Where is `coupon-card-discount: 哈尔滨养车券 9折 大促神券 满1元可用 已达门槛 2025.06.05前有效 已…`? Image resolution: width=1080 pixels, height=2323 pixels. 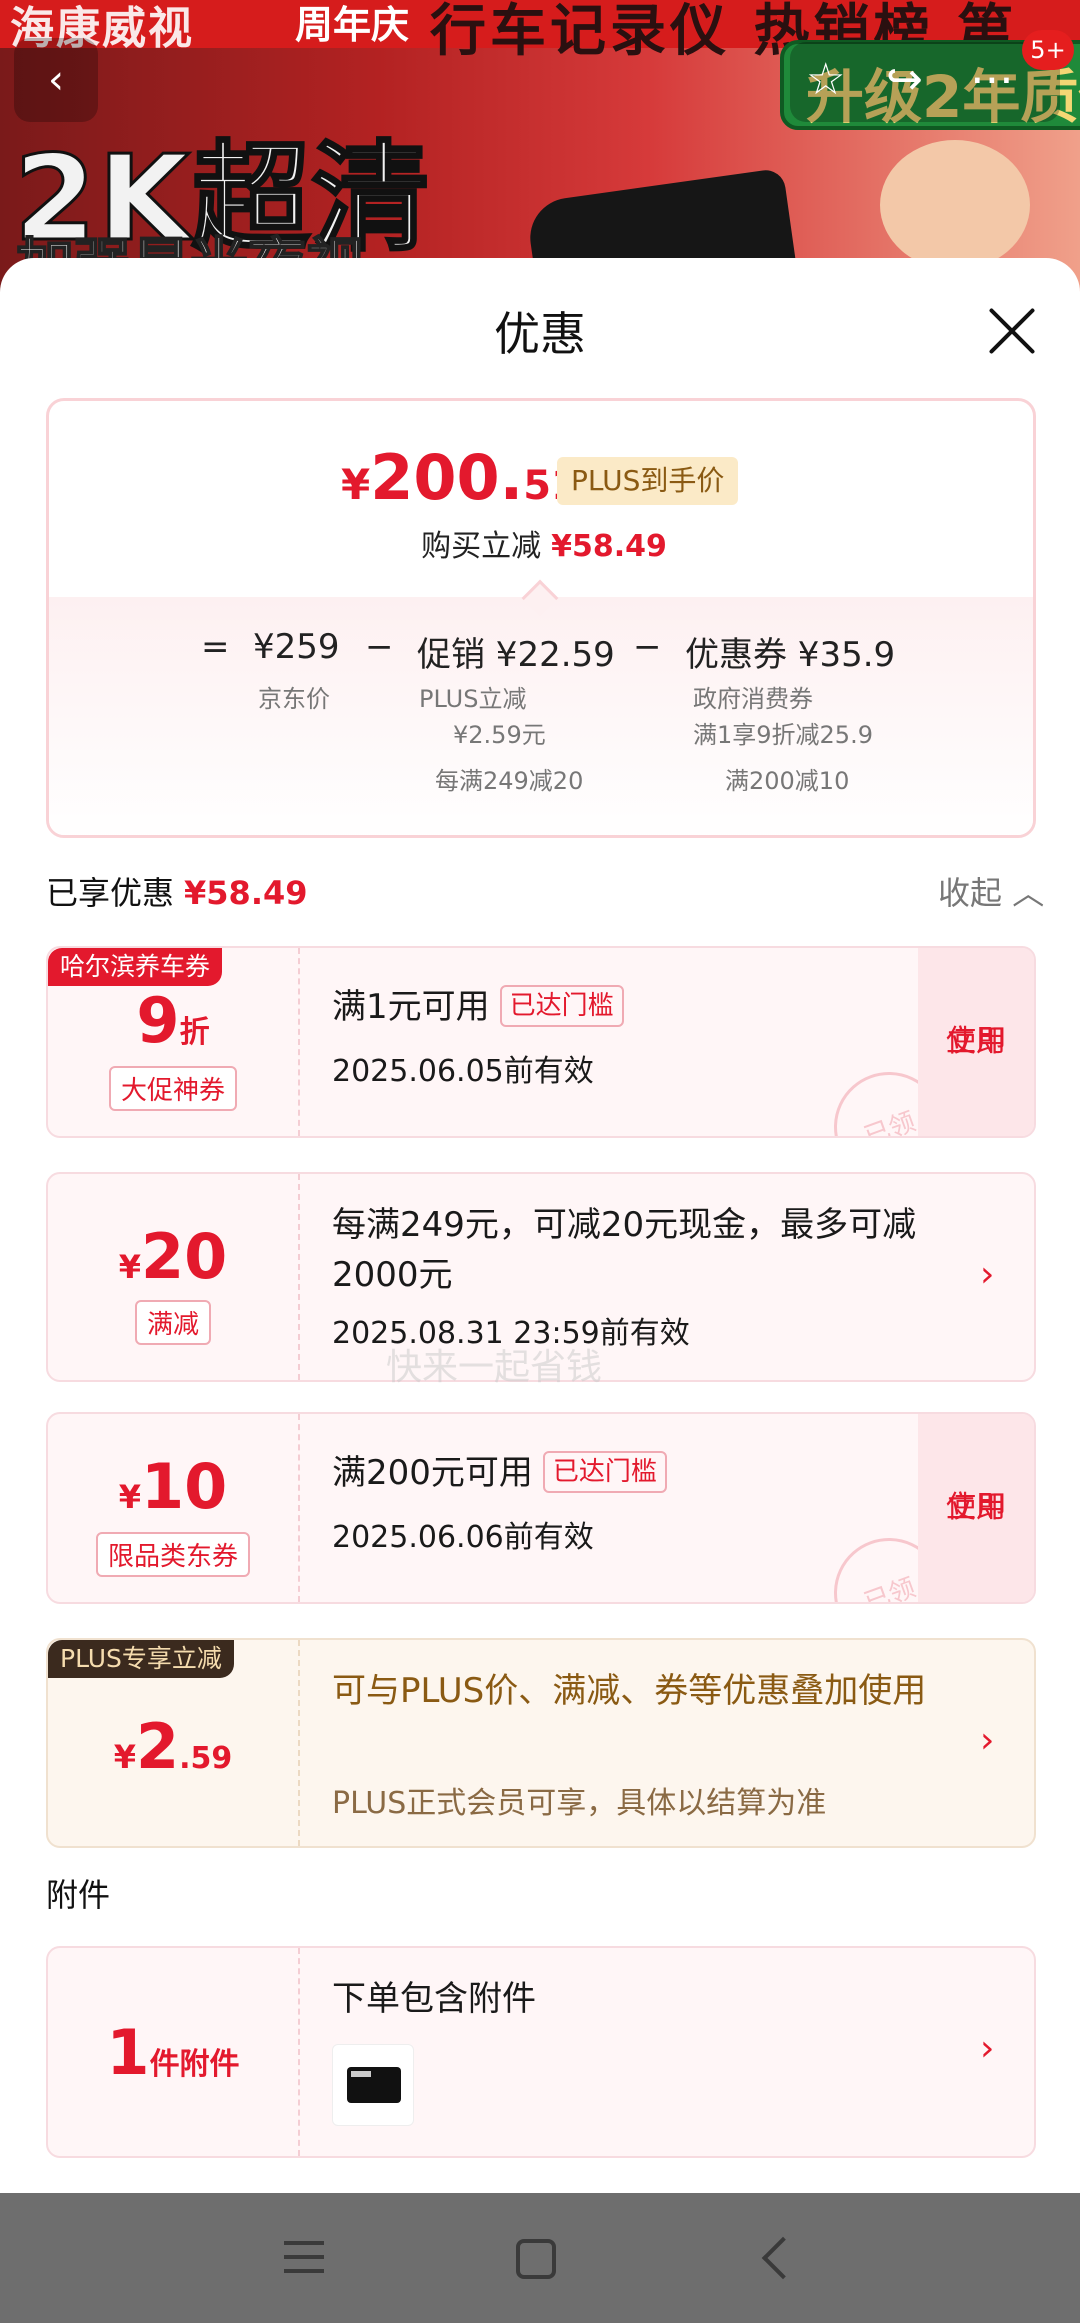 coupon-card-discount: 哈尔滨养车券 9折 大促神券 满1元可用 已达门槛 2025.06.05前有效 已… is located at coordinates (541, 1042).